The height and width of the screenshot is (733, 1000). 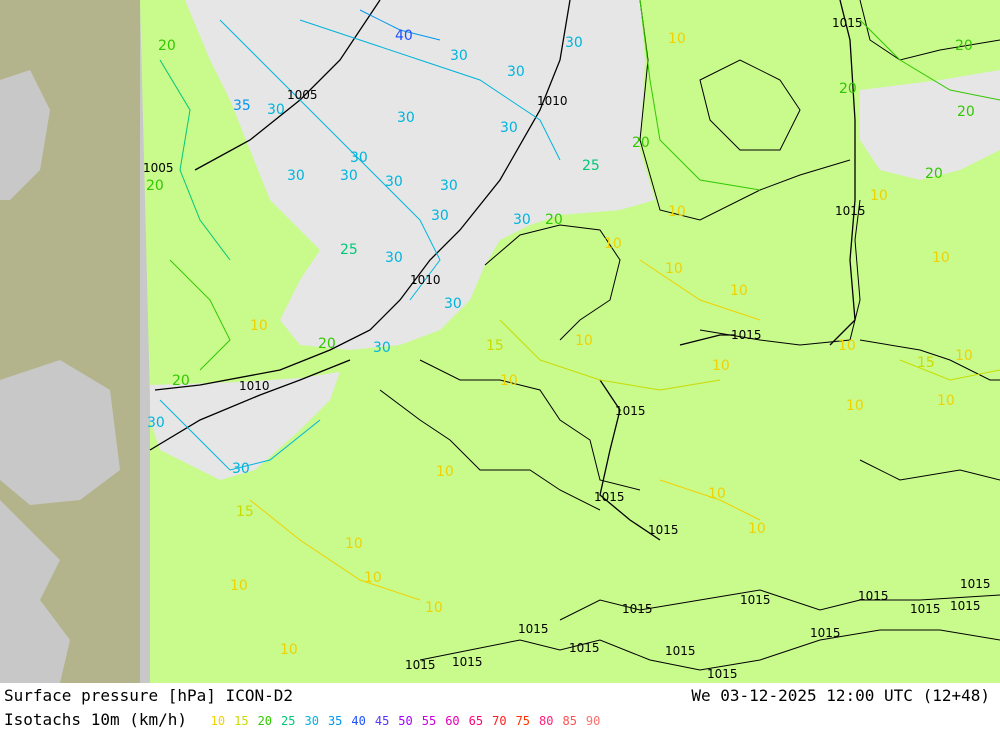 What do you see at coordinates (358, 721) in the screenshot?
I see `legend-value-40: 40` at bounding box center [358, 721].